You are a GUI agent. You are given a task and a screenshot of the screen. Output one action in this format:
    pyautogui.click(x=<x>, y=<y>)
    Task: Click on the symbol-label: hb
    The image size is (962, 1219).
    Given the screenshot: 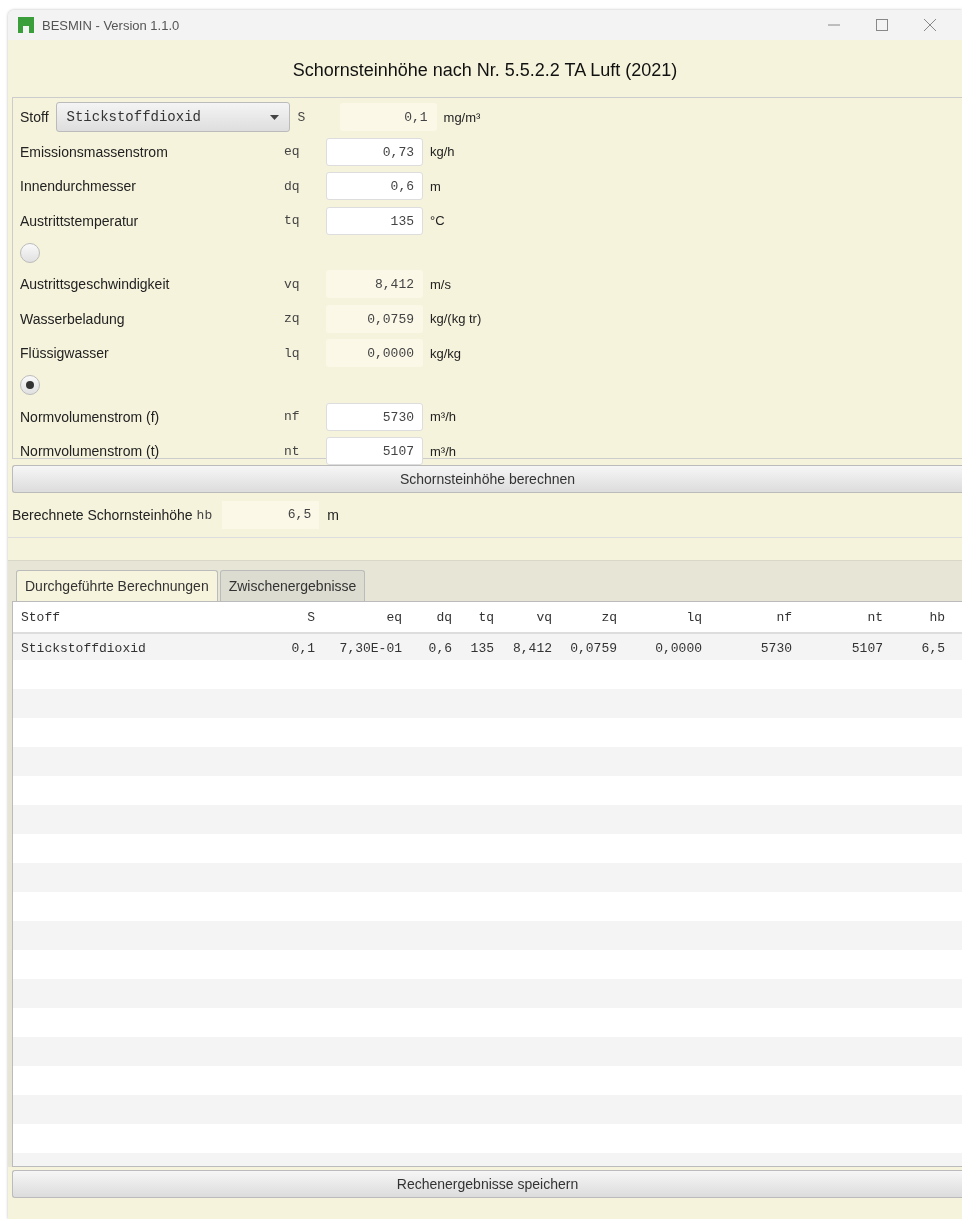 What is the action you would take?
    pyautogui.click(x=204, y=515)
    